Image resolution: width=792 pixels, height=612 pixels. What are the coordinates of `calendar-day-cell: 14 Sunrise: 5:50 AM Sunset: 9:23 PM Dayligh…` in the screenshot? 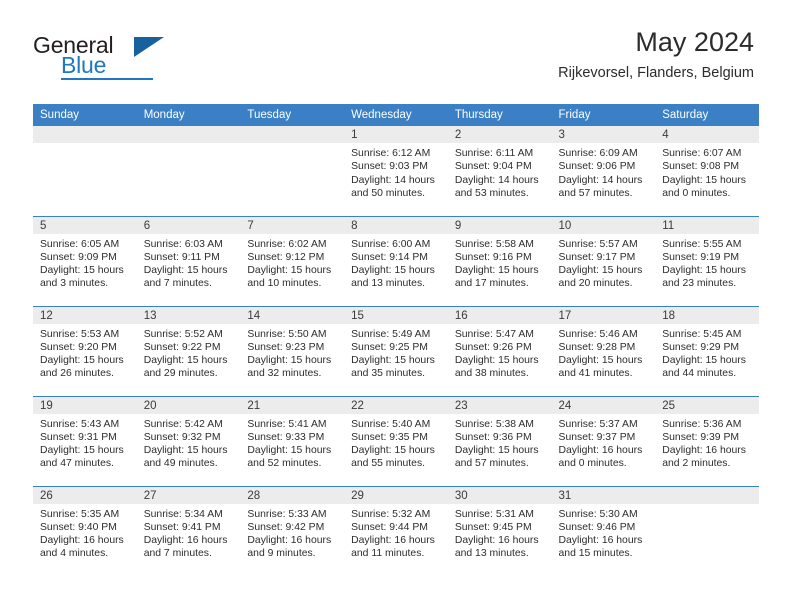 It's located at (292, 350).